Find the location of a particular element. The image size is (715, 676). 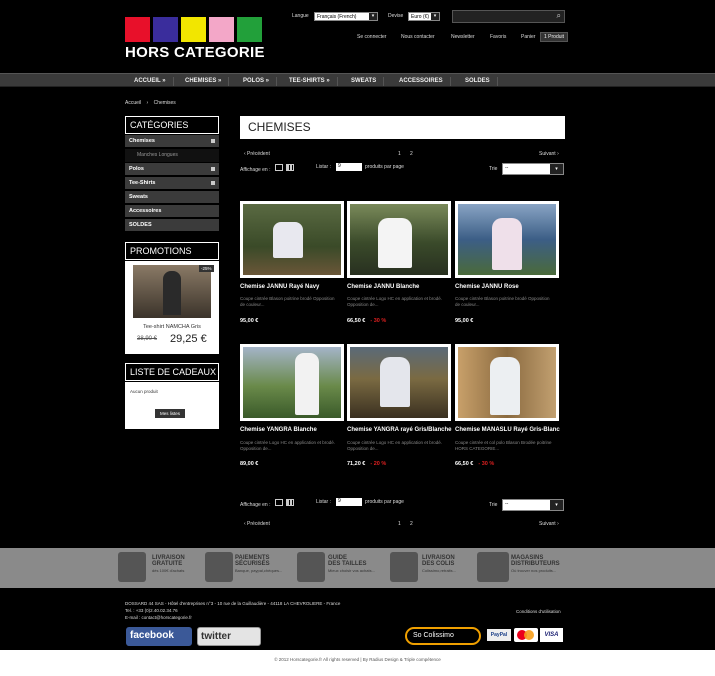

nav-chemises: CHEMISES » is located at coordinates (204, 81).